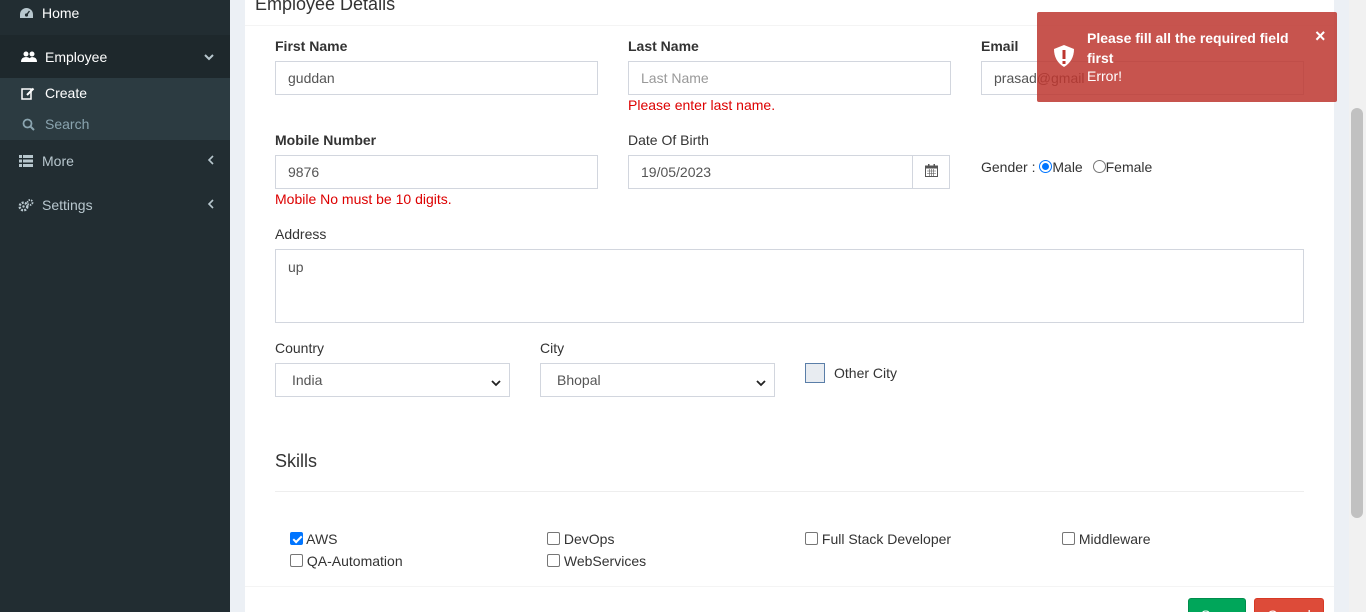  Describe the element at coordinates (115, 17) in the screenshot. I see `sidebar-item-home: Home` at that location.